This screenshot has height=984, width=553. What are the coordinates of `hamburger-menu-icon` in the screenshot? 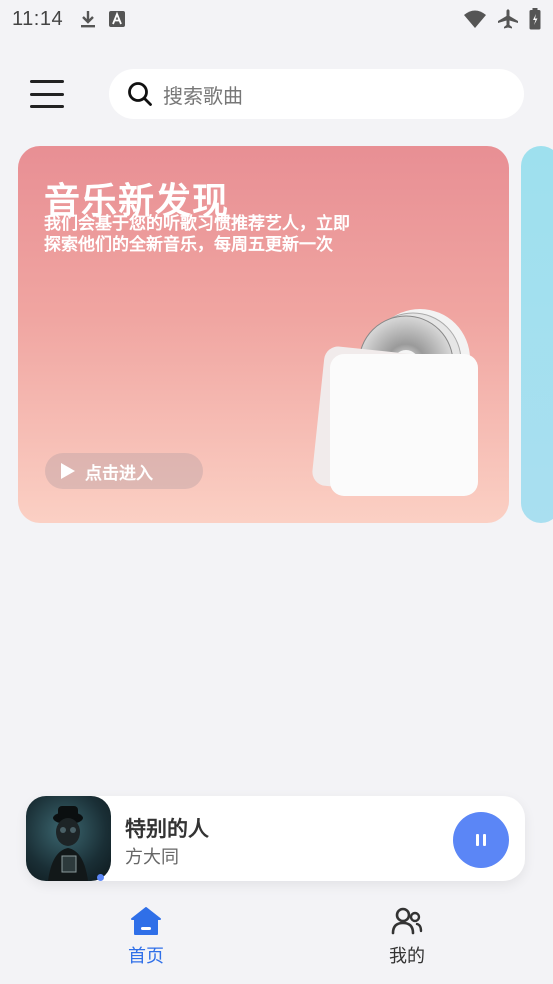 It's located at (47, 94).